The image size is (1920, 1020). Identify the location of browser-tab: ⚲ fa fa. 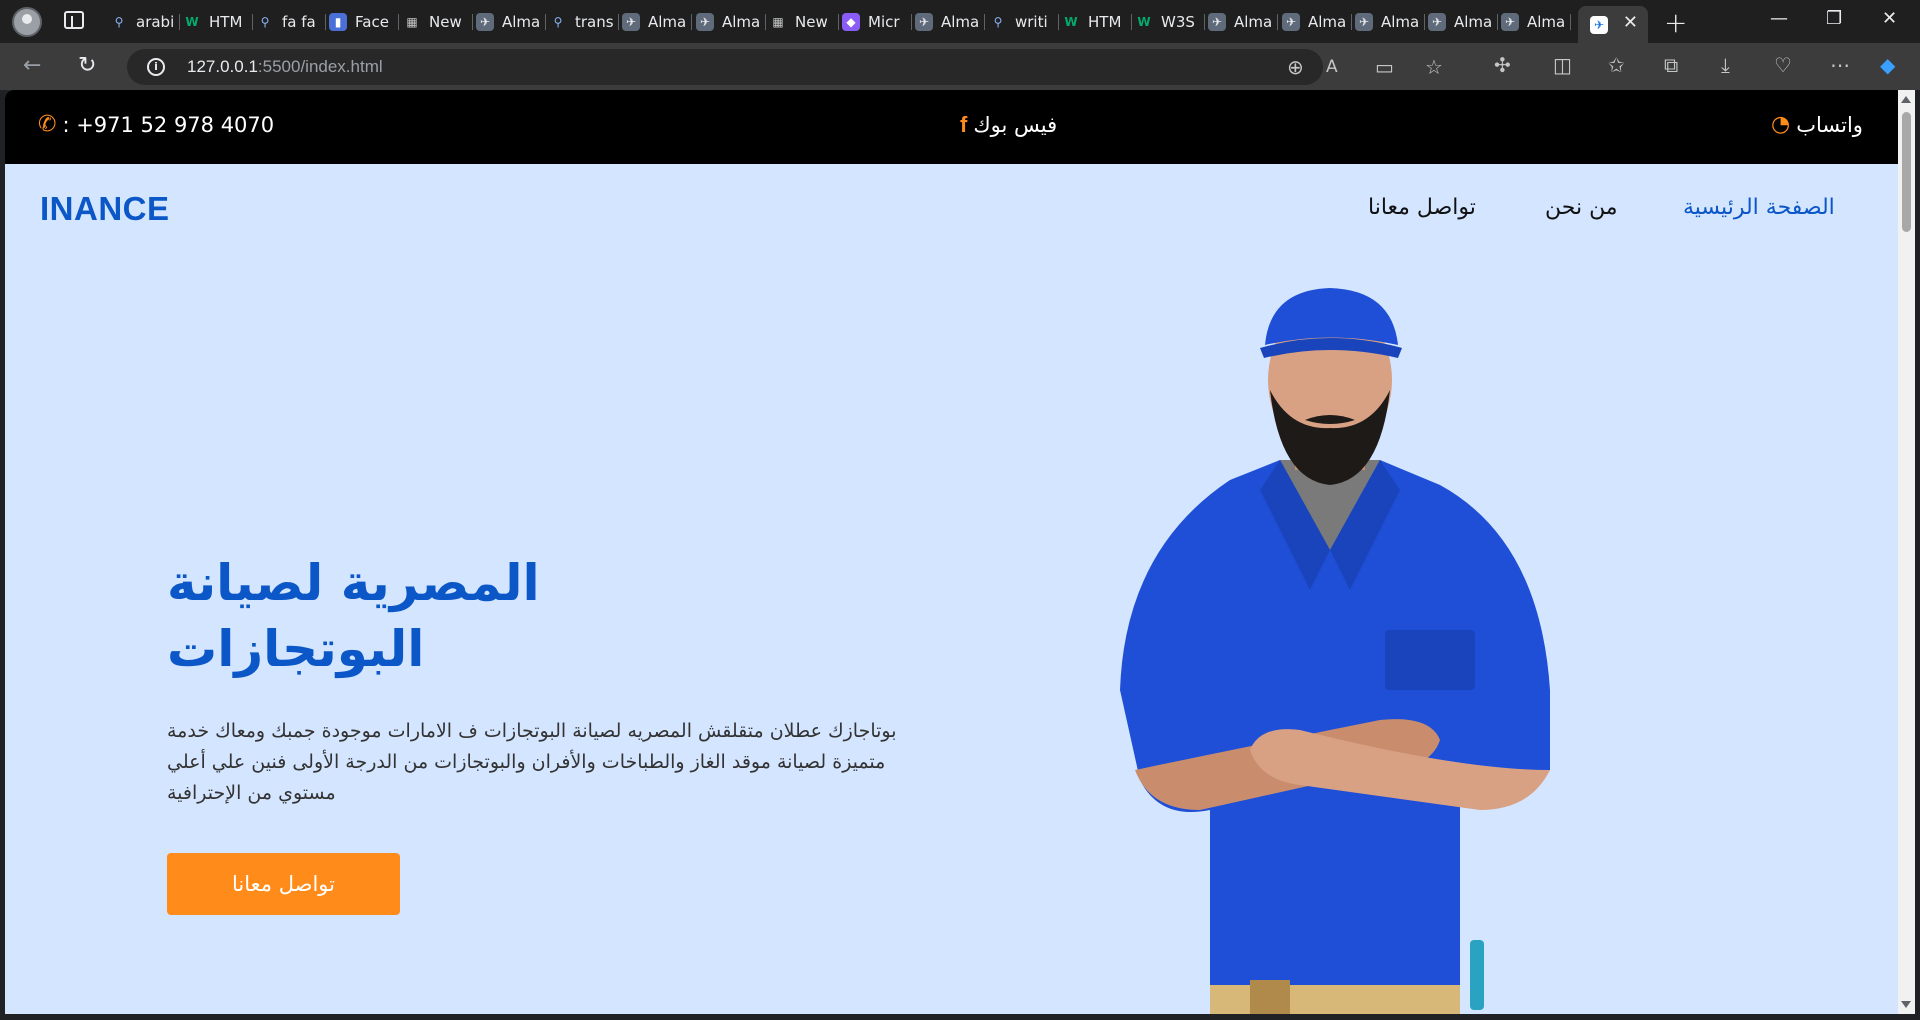
(291, 22).